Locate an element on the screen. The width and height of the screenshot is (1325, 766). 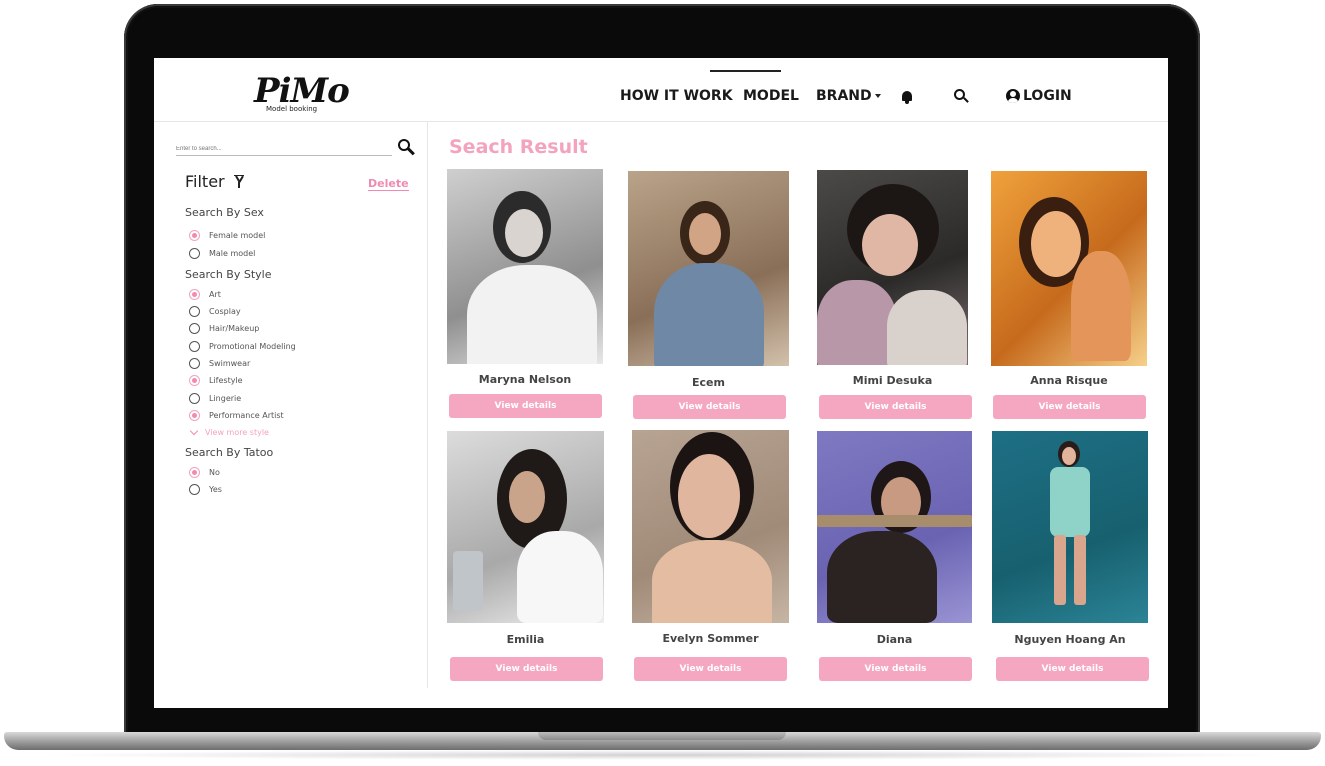
radio-female-model: Female model is located at coordinates (227, 235).